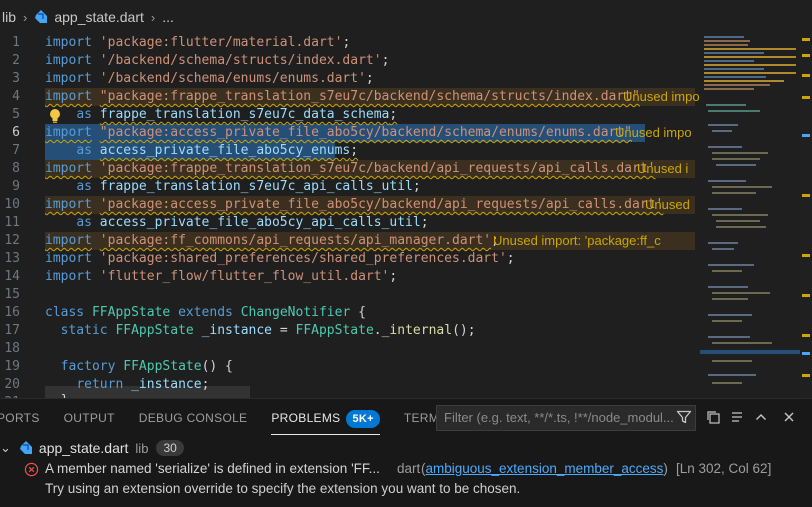 This screenshot has height=507, width=812. What do you see at coordinates (217, 150) in the screenshot?
I see `code-line: as access_private_file_abo5cy_enums;` at bounding box center [217, 150].